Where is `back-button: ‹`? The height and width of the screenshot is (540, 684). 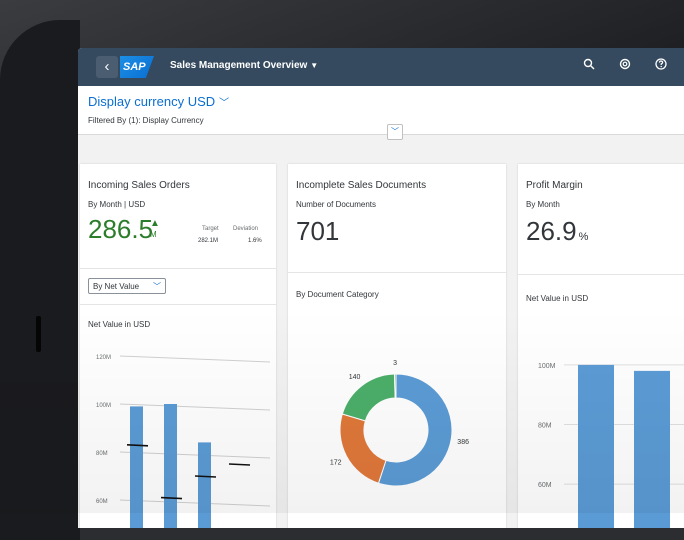
back-button: ‹ is located at coordinates (107, 67).